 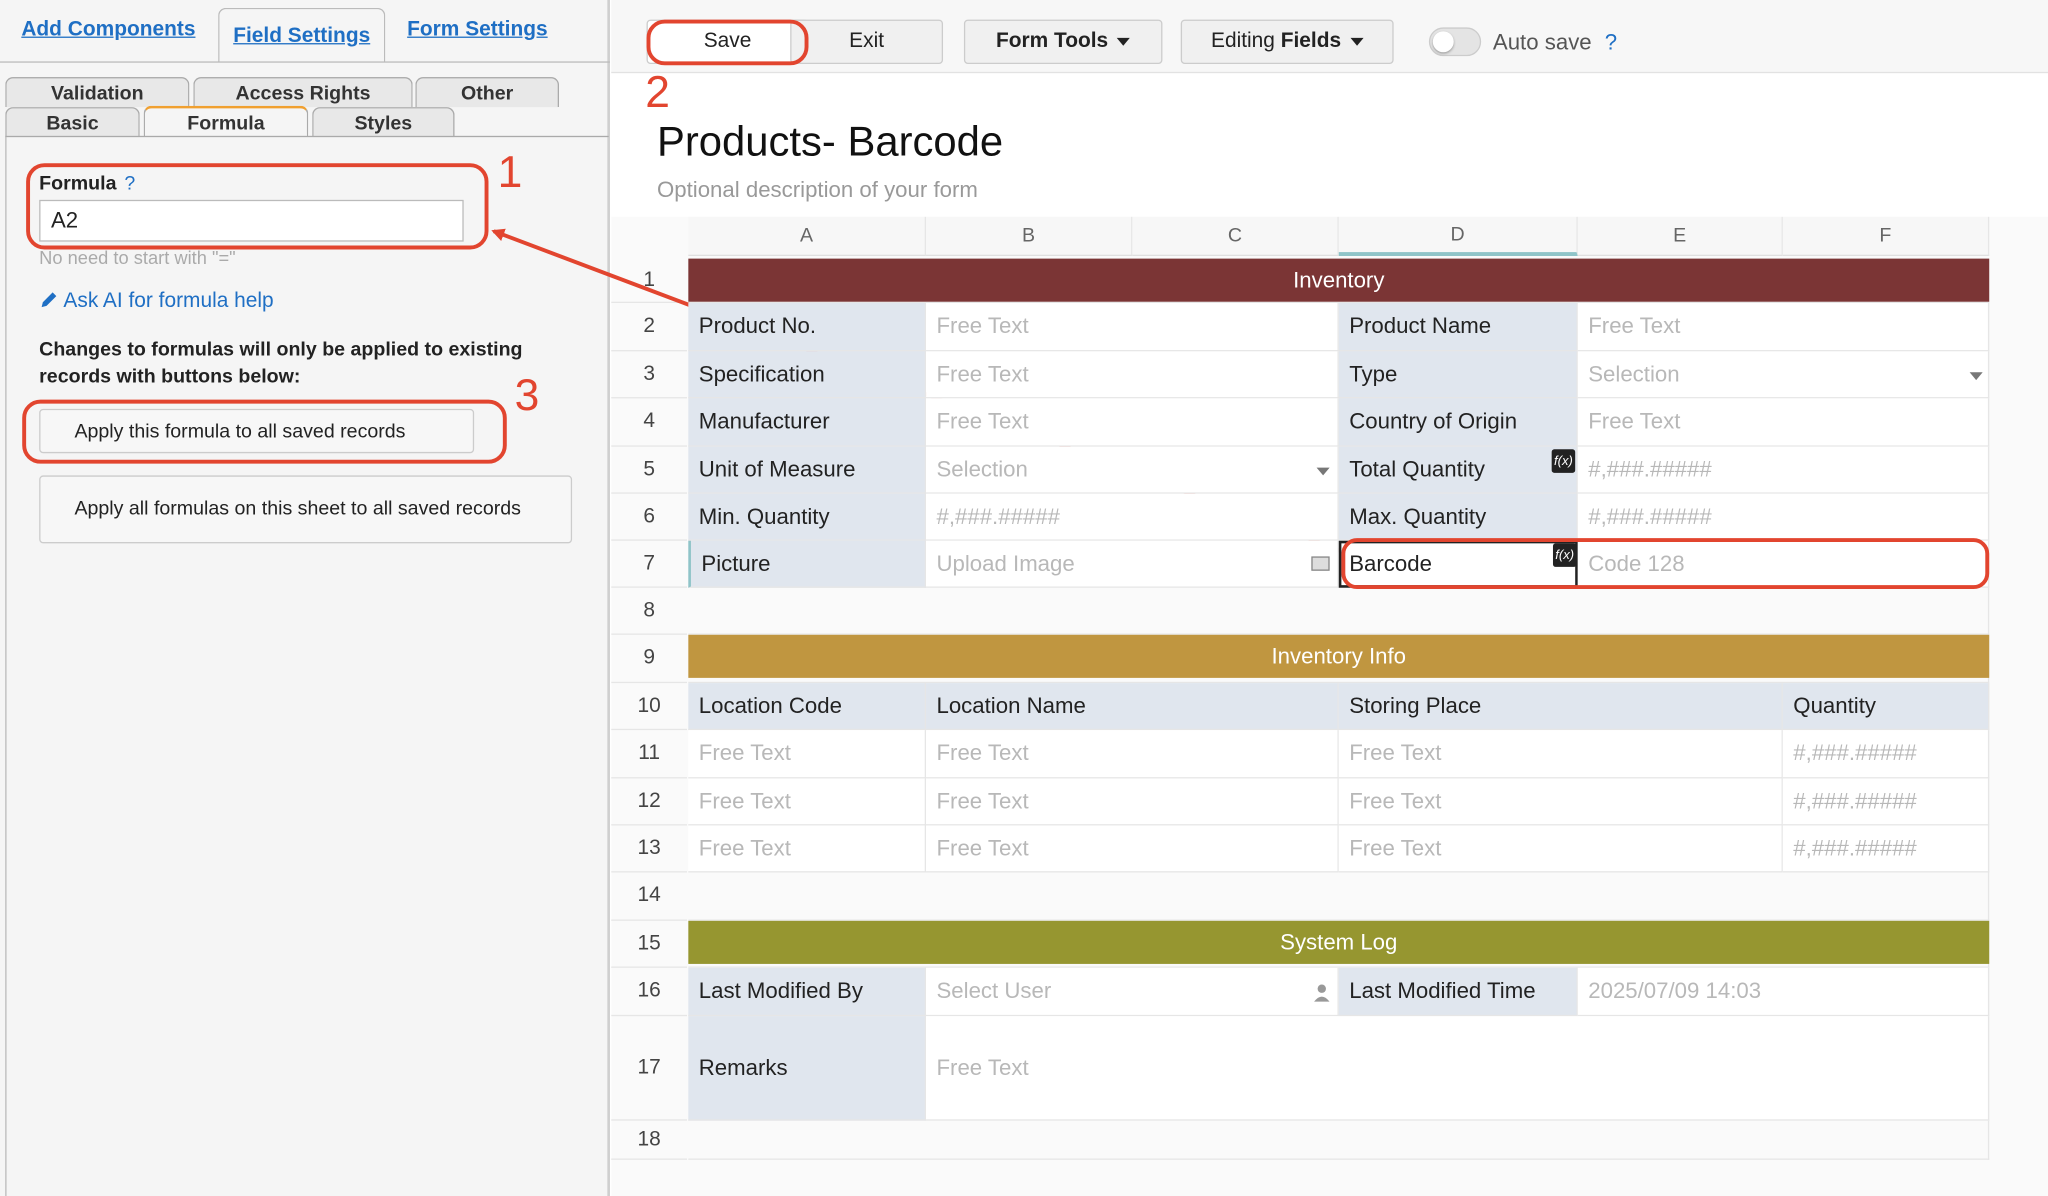 What do you see at coordinates (807, 327) in the screenshot?
I see `field-label-product-no: Product No.` at bounding box center [807, 327].